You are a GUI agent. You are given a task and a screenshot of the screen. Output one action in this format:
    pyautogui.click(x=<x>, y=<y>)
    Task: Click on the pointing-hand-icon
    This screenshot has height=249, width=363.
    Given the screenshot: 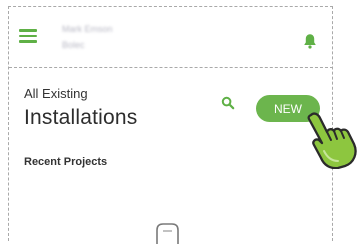 What is the action you would take?
    pyautogui.click(x=331, y=138)
    